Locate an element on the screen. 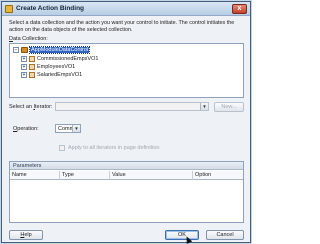 This screenshot has width=320, height=244. tree-item-label: CommissionedEmpsVO1 is located at coordinates (68, 59).